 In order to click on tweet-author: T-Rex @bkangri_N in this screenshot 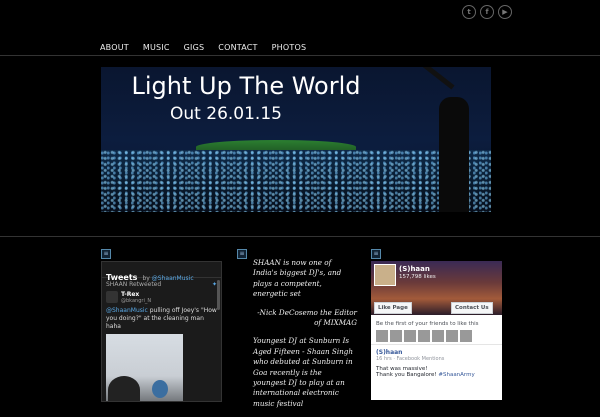, I will do `click(161, 297)`.